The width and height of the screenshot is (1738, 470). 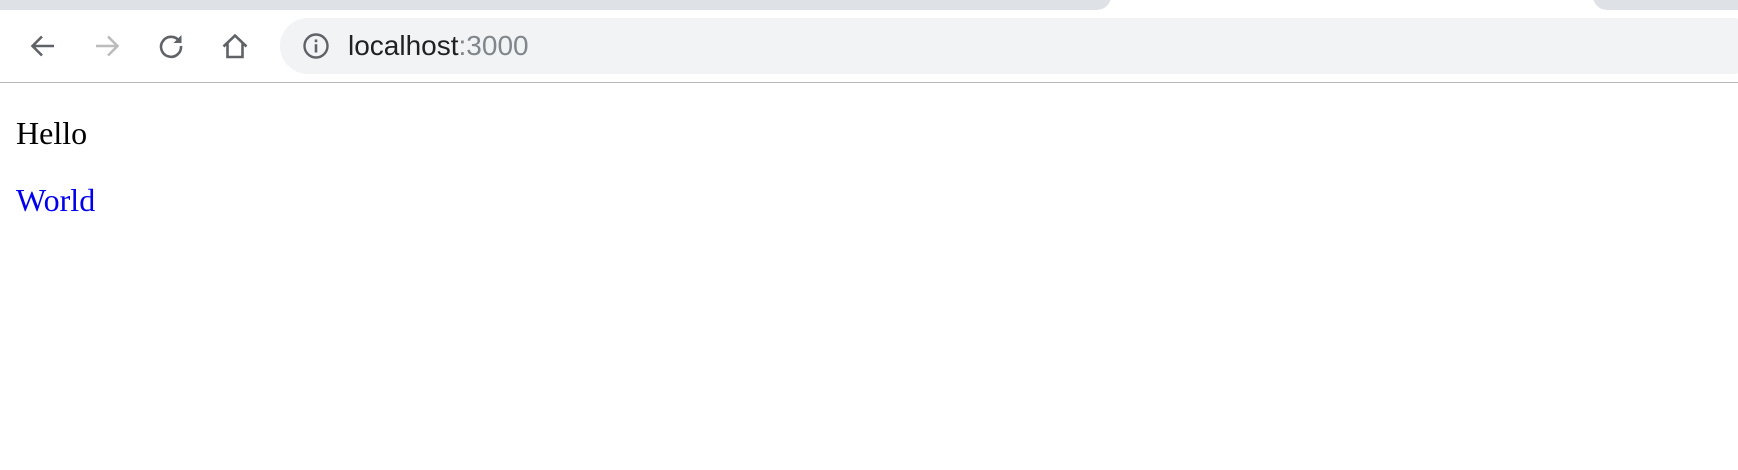 I want to click on world-link: World, so click(x=55, y=200).